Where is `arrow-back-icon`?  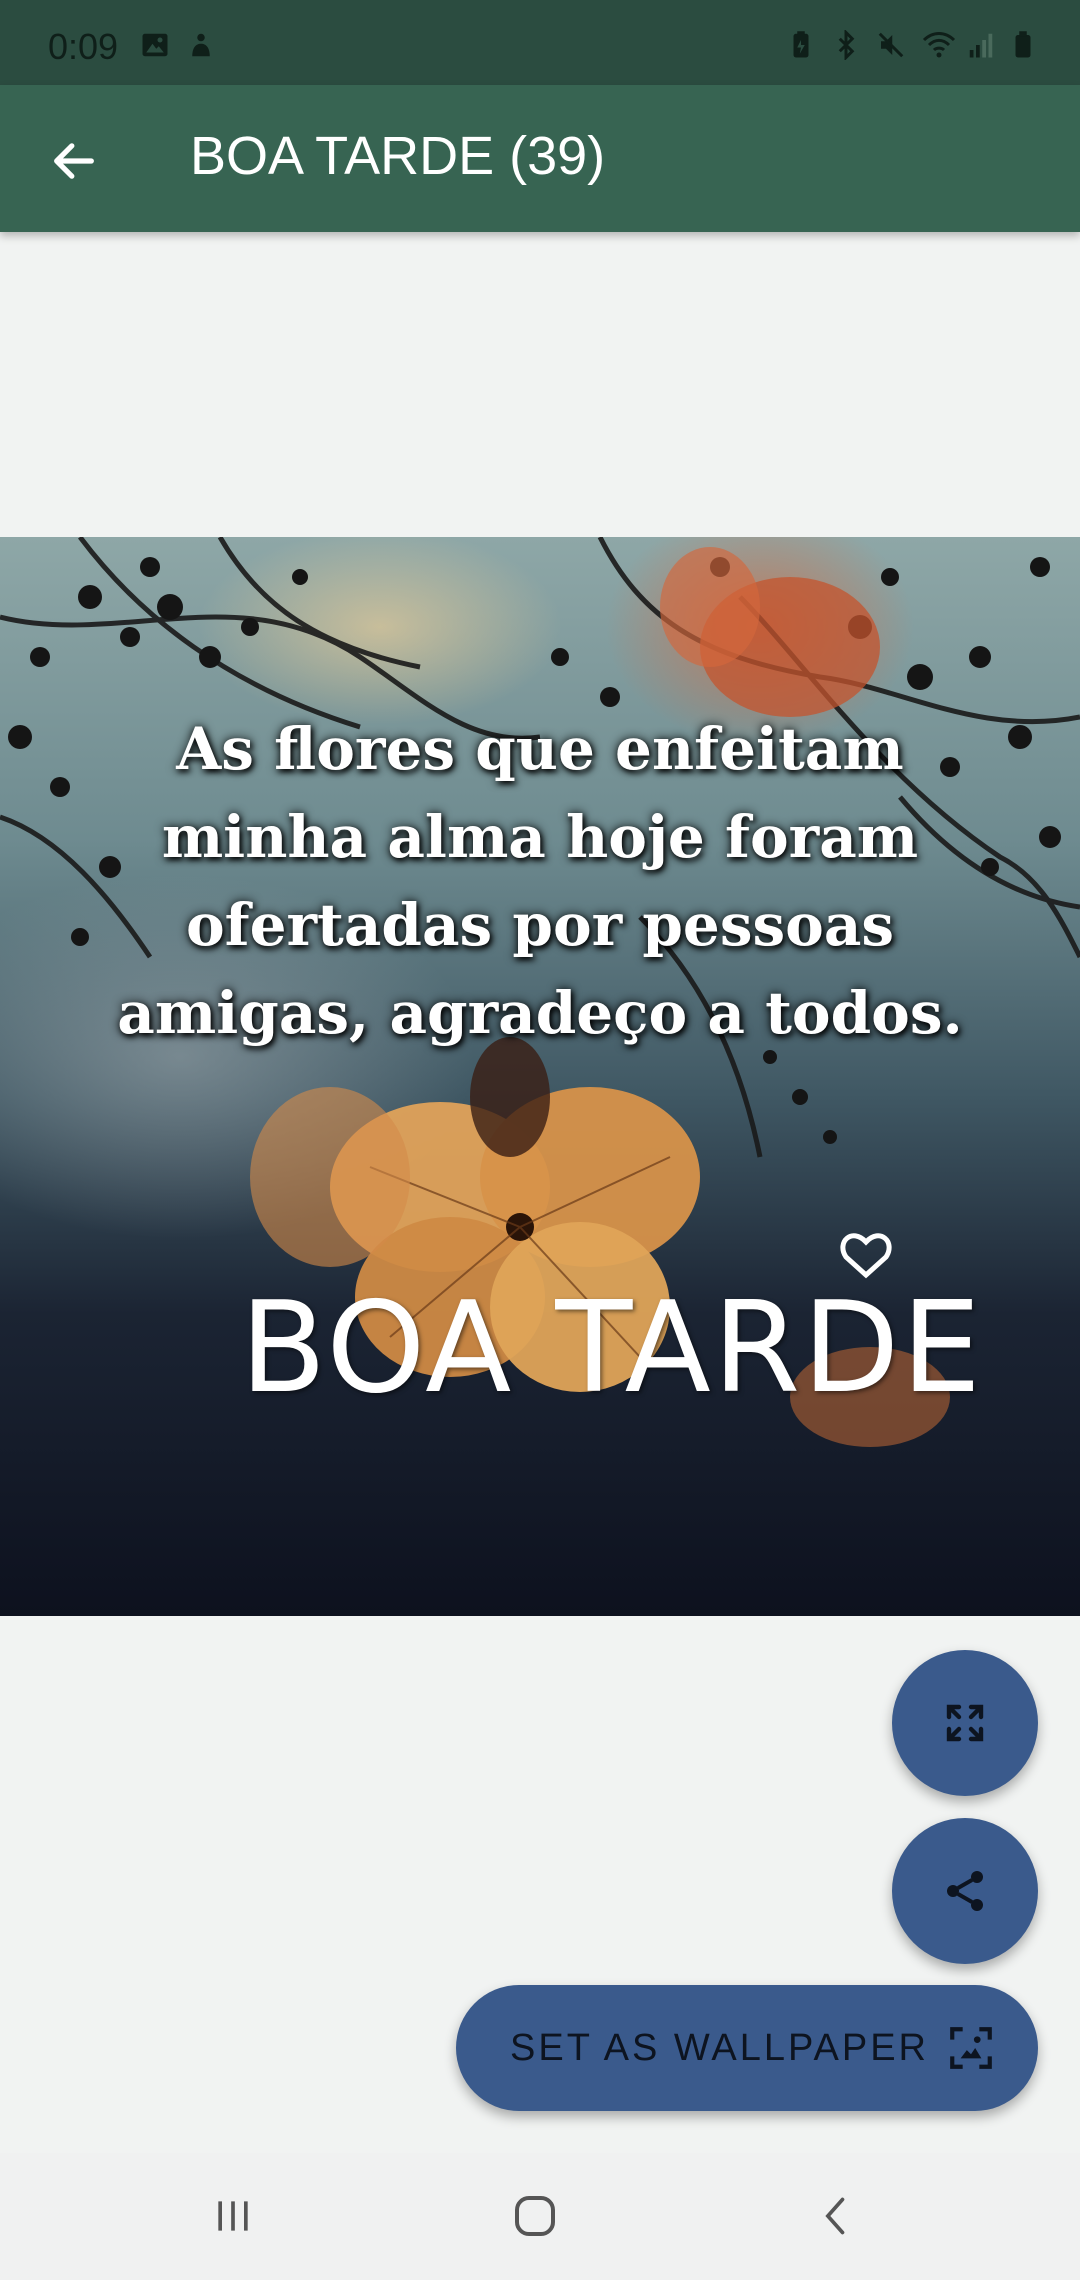 arrow-back-icon is located at coordinates (74, 161).